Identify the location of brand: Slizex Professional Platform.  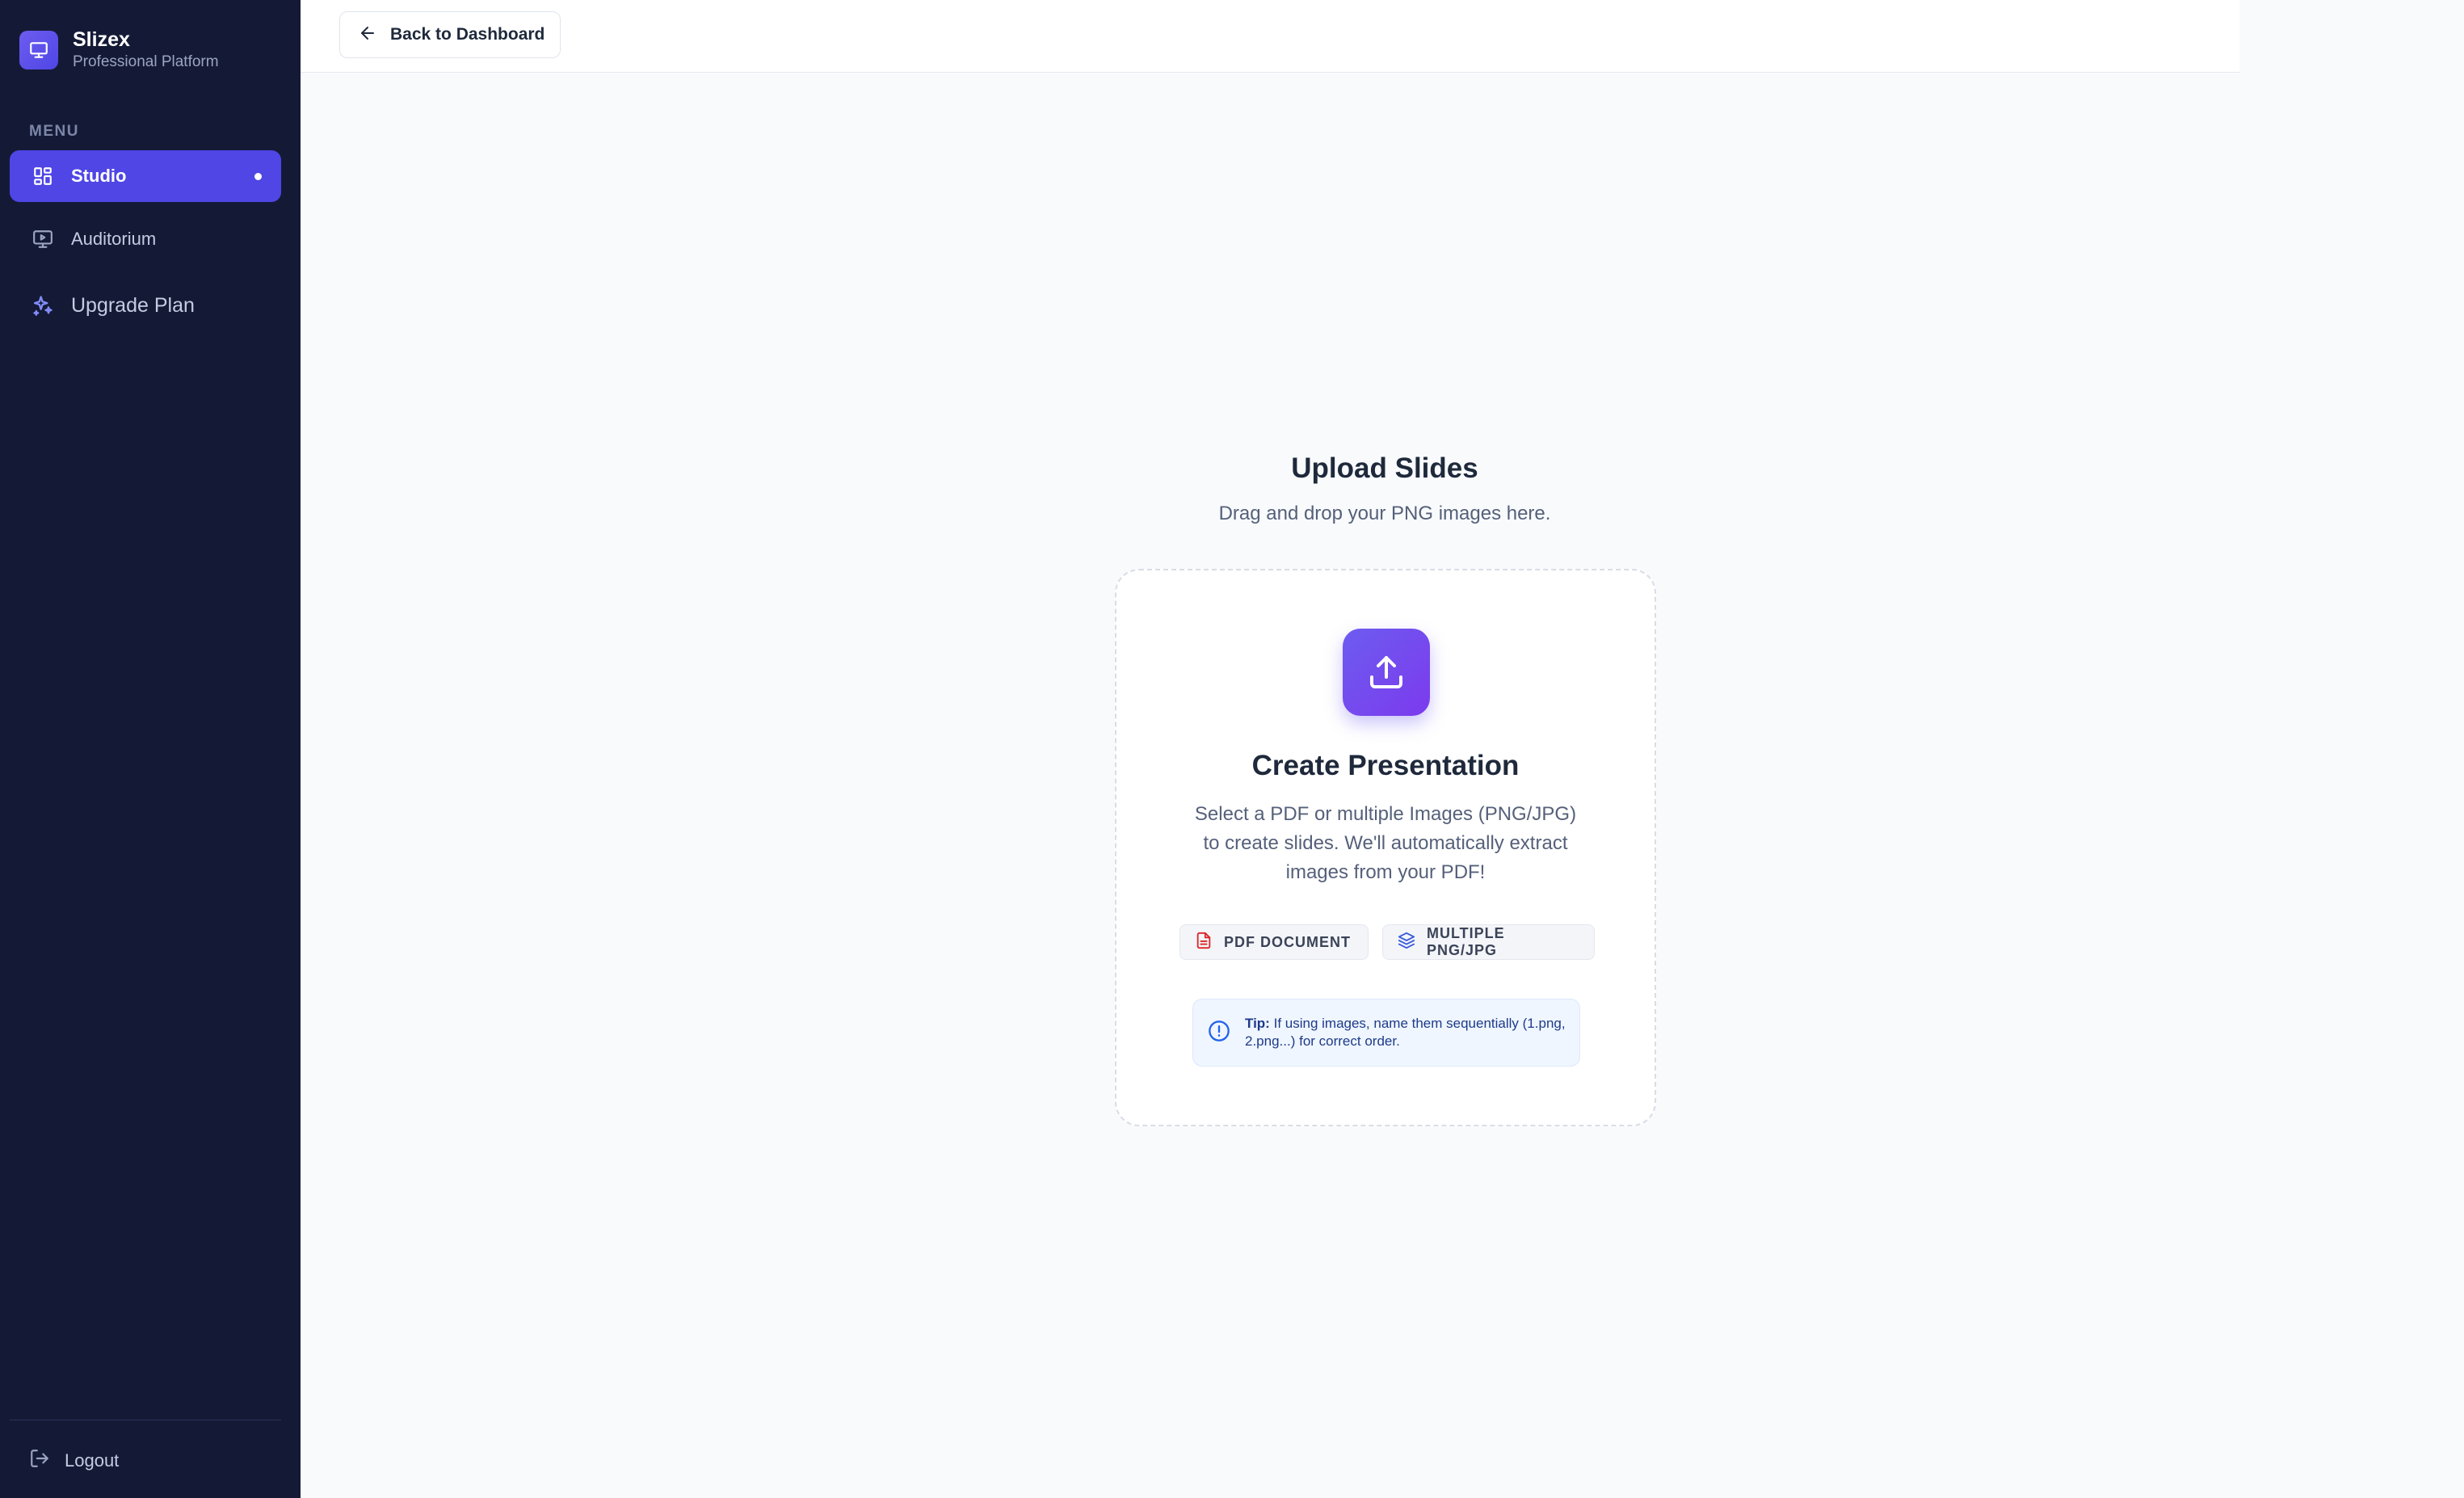
(119, 50).